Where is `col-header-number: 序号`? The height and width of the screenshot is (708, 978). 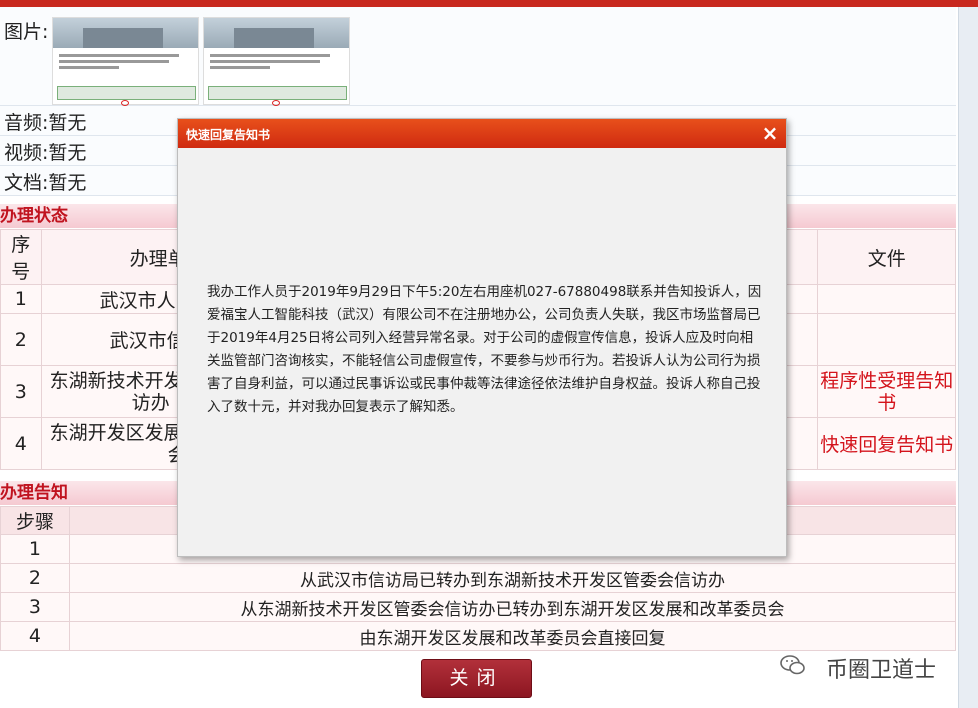 col-header-number: 序号 is located at coordinates (21, 257).